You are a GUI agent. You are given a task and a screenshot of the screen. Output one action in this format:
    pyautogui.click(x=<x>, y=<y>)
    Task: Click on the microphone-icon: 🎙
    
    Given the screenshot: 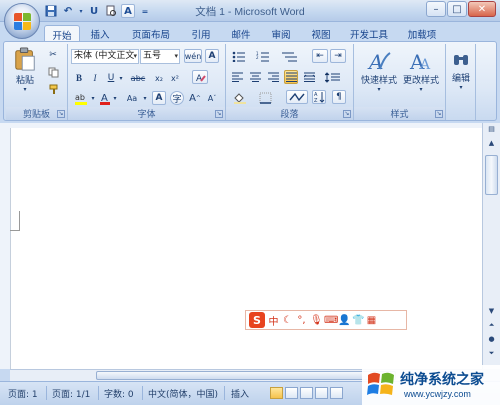 What is the action you would take?
    pyautogui.click(x=316, y=320)
    